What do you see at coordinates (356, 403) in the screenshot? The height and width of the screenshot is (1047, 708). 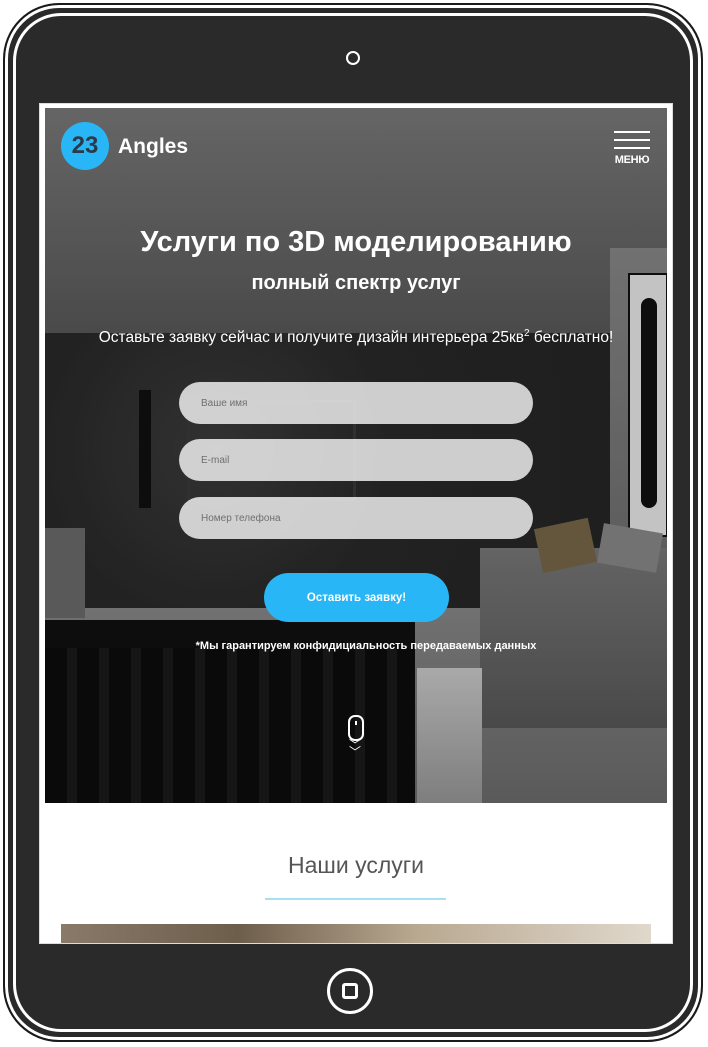 I see `name-input` at bounding box center [356, 403].